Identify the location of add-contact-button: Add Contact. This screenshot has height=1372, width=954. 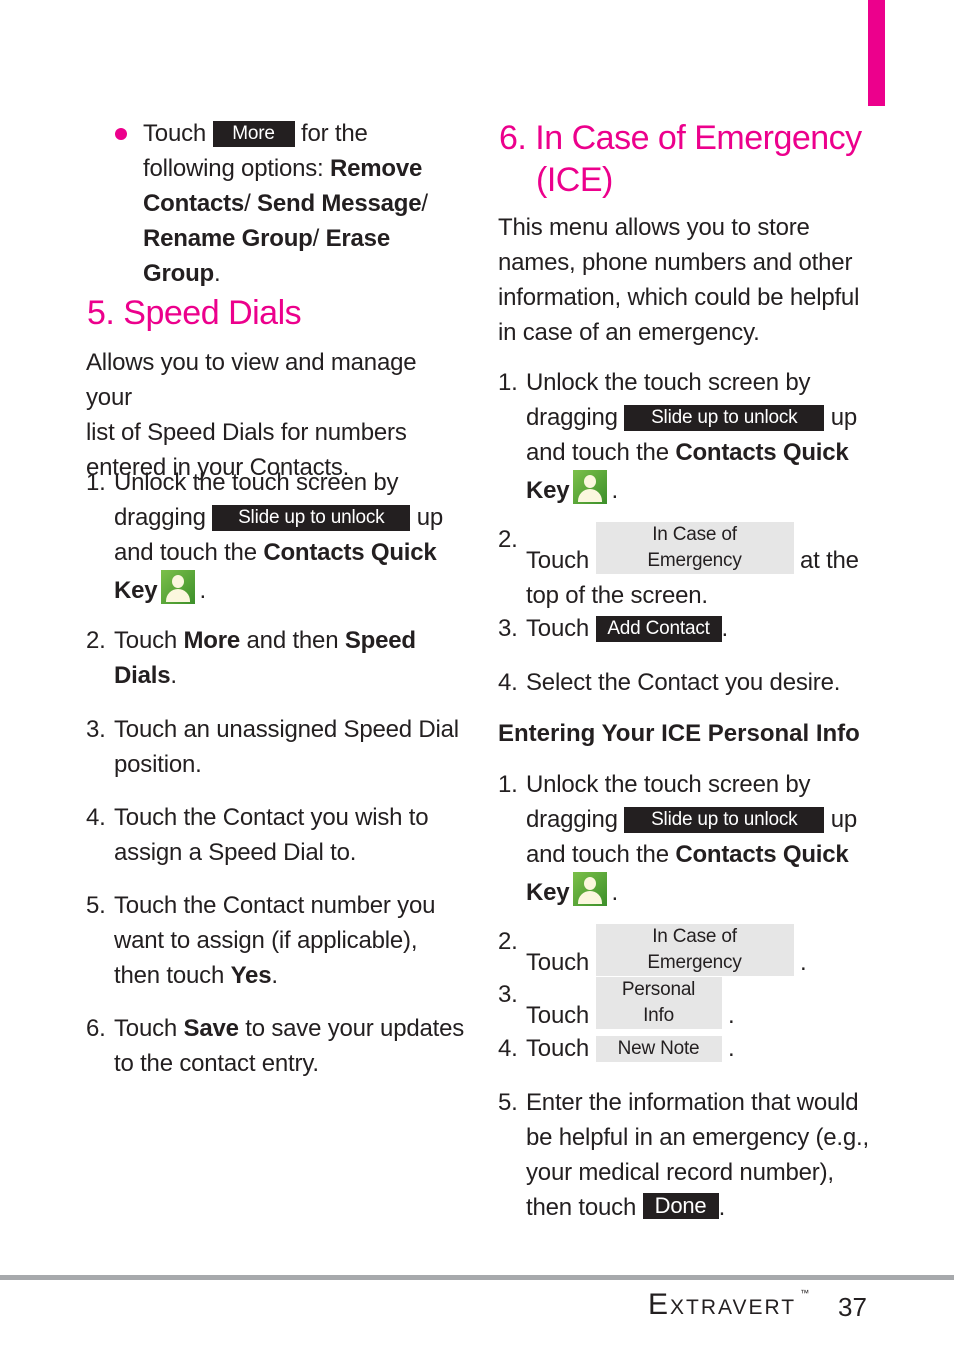
(658, 629).